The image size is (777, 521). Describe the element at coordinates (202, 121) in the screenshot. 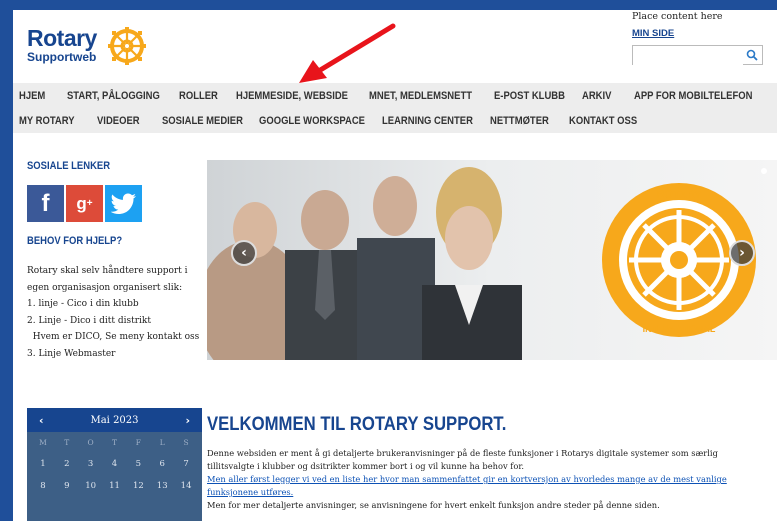

I see `nav-item-sosiale-medier: SOSIALE MEDIER` at that location.